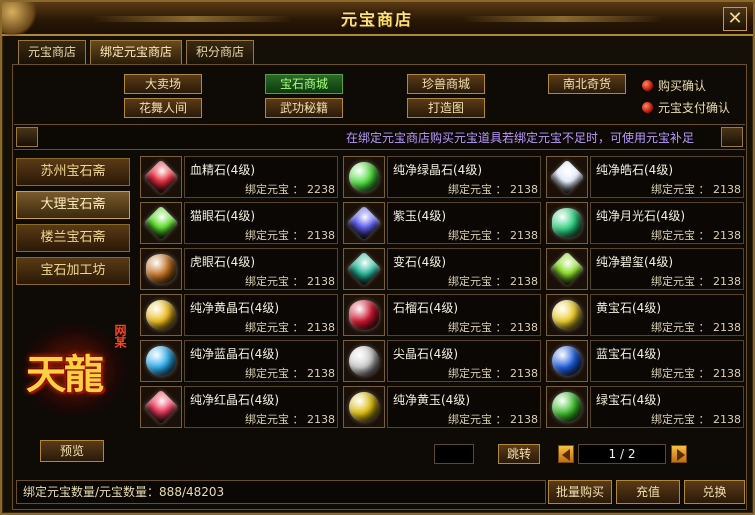 The width and height of the screenshot is (755, 515). Describe the element at coordinates (587, 84) in the screenshot. I see `category-rare-goods-button: 南北奇货` at that location.